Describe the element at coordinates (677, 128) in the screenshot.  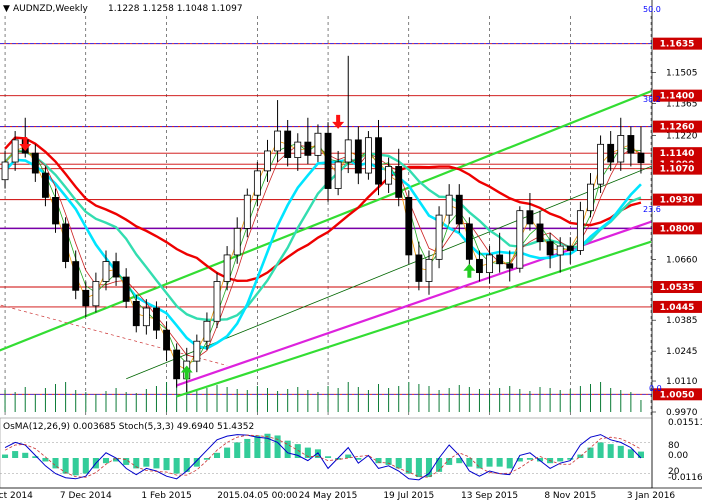
I see `price-level-label: 1.1260` at that location.